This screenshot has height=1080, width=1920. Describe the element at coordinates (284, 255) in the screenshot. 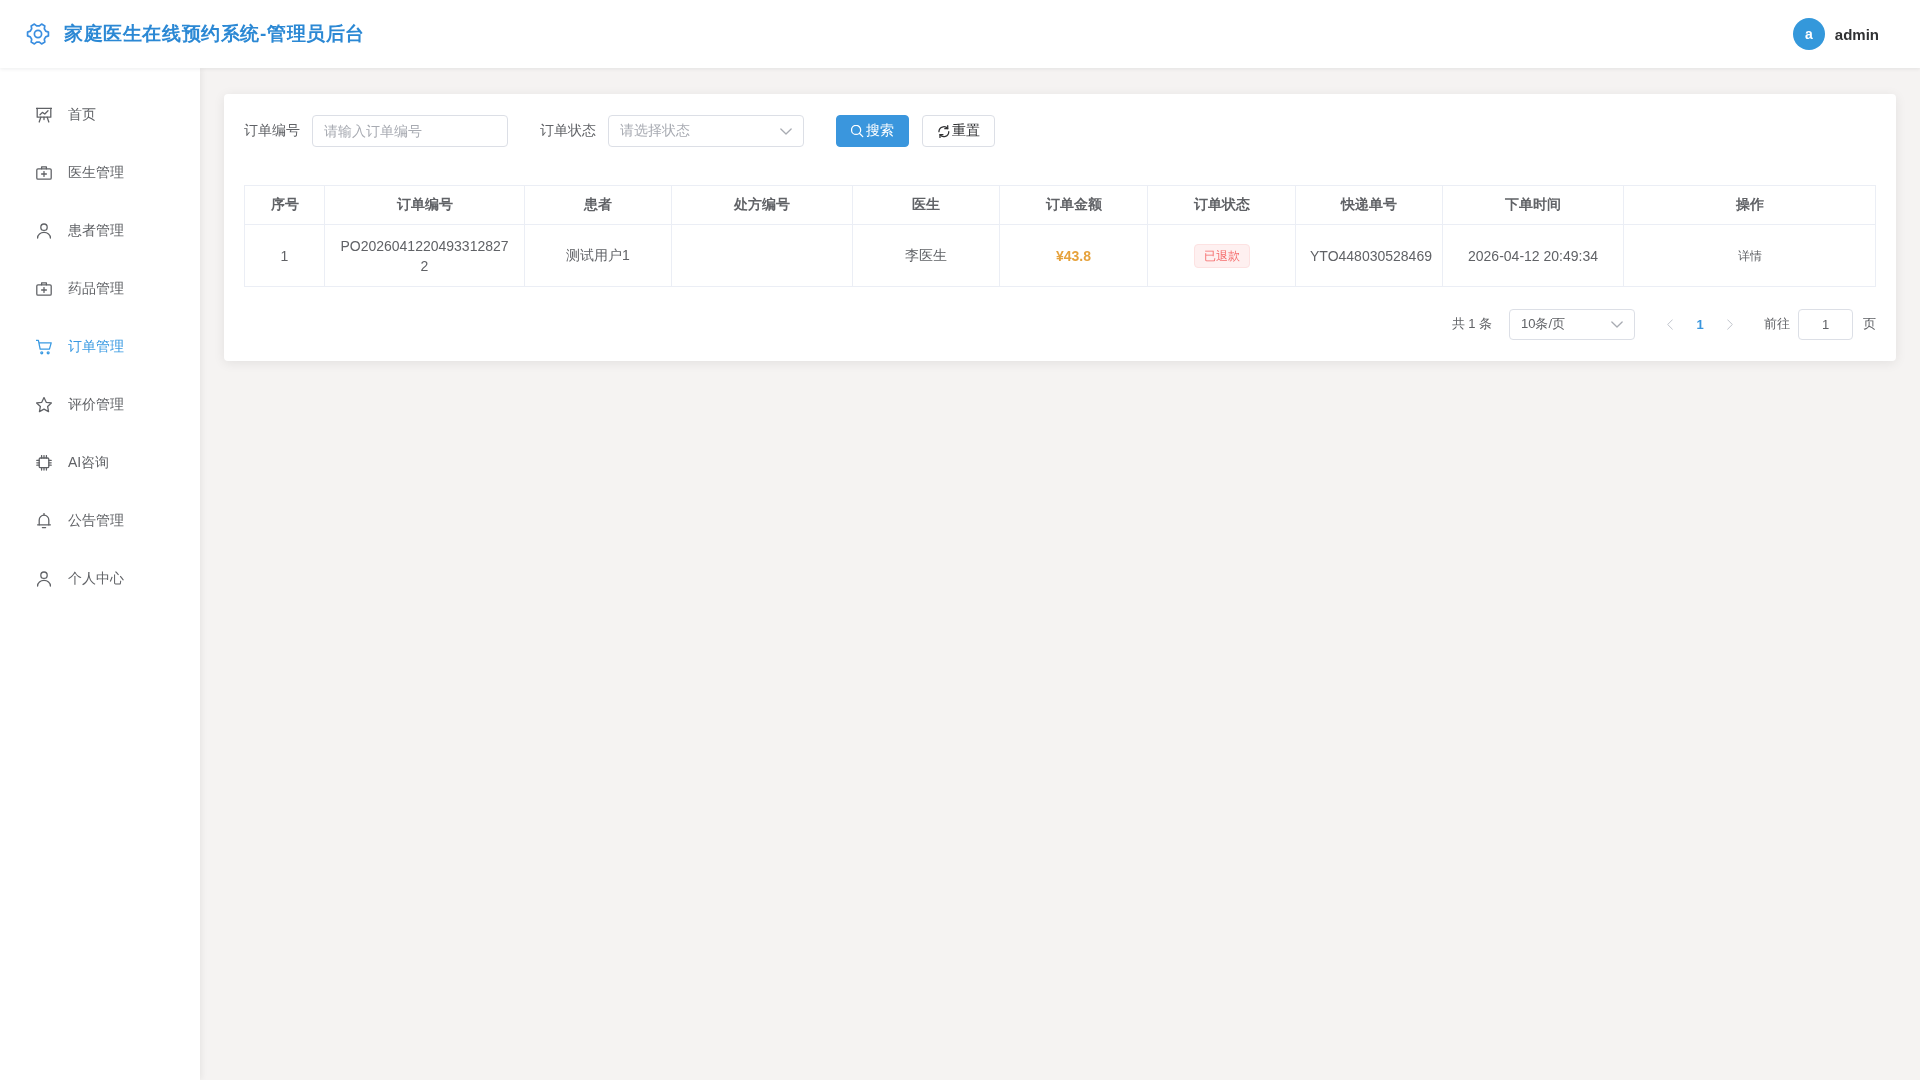

I see `table-cell: 1` at that location.